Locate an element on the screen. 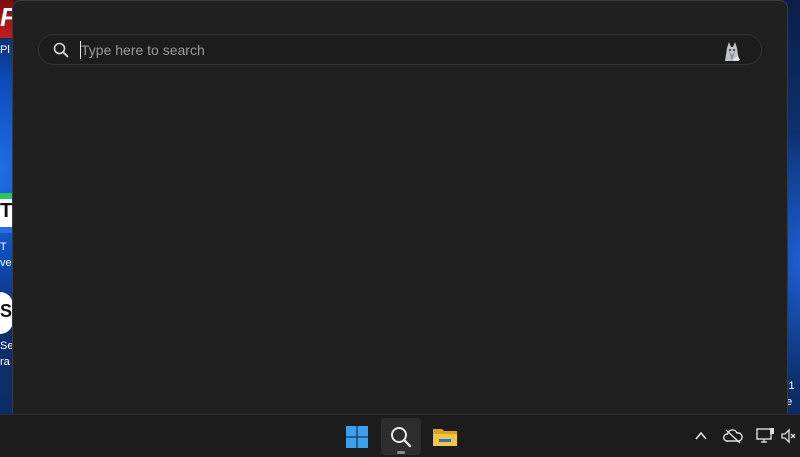 The width and height of the screenshot is (800, 457). start-button is located at coordinates (357, 436).